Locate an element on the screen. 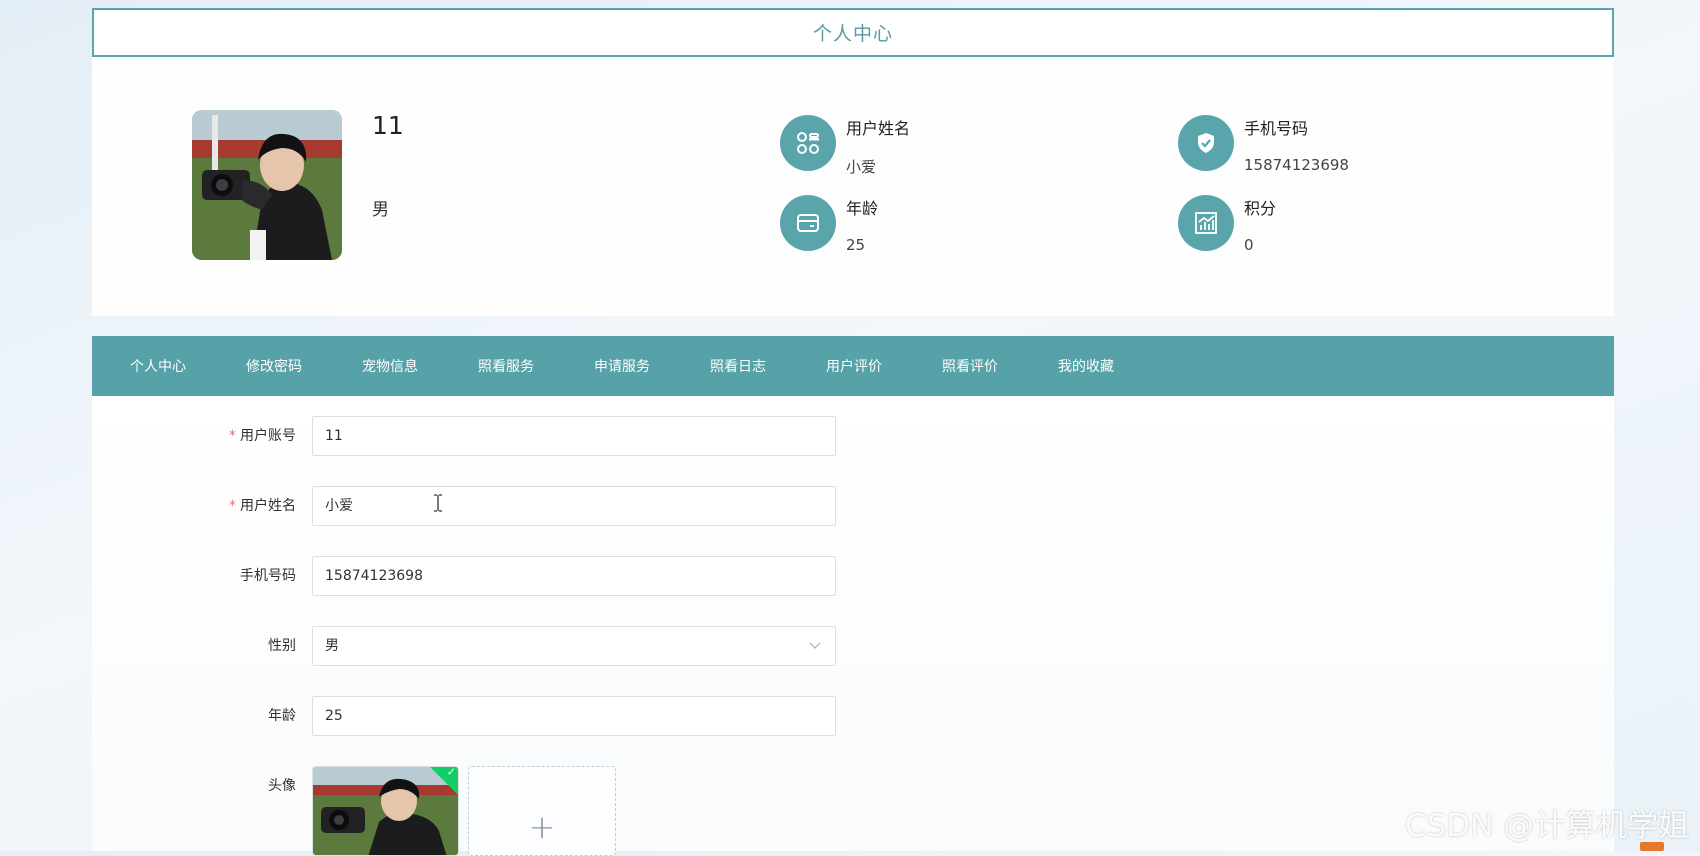 The image size is (1700, 856). gender-label: 性别 is located at coordinates (282, 646).